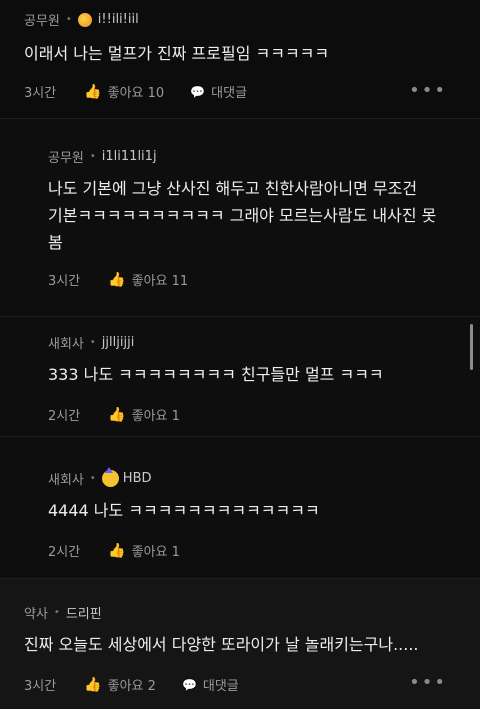  What do you see at coordinates (118, 19) in the screenshot?
I see `author-nickname: i!!ili!iil` at bounding box center [118, 19].